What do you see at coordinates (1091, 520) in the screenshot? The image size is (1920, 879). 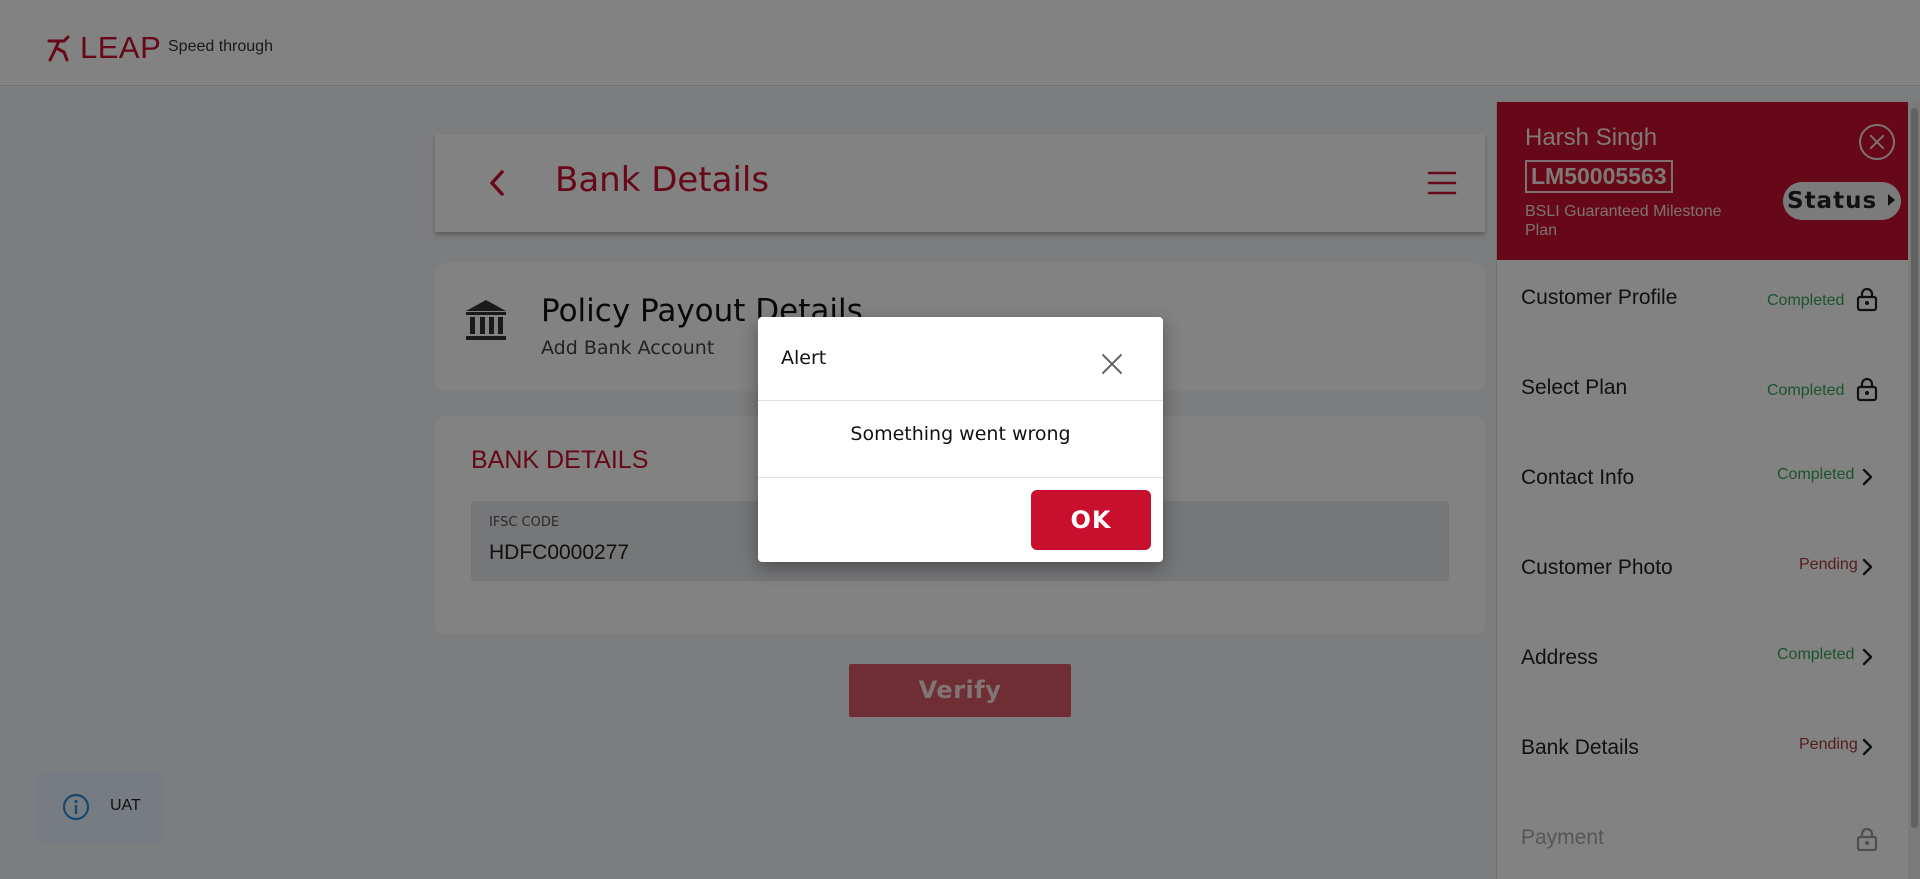 I see `ok-button: OK` at bounding box center [1091, 520].